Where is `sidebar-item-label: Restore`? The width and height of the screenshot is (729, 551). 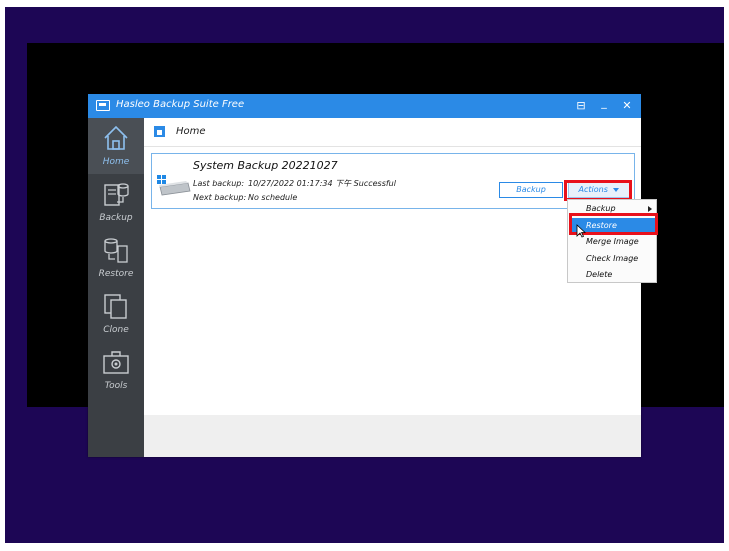 sidebar-item-label: Restore is located at coordinates (116, 274).